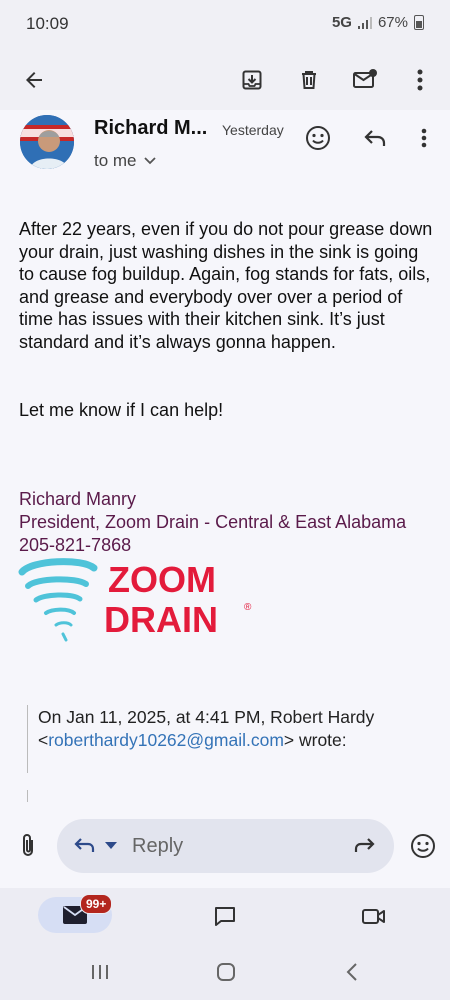 This screenshot has height=1000, width=450. Describe the element at coordinates (315, 740) in the screenshot. I see `quote-suffix: > wrote:` at that location.